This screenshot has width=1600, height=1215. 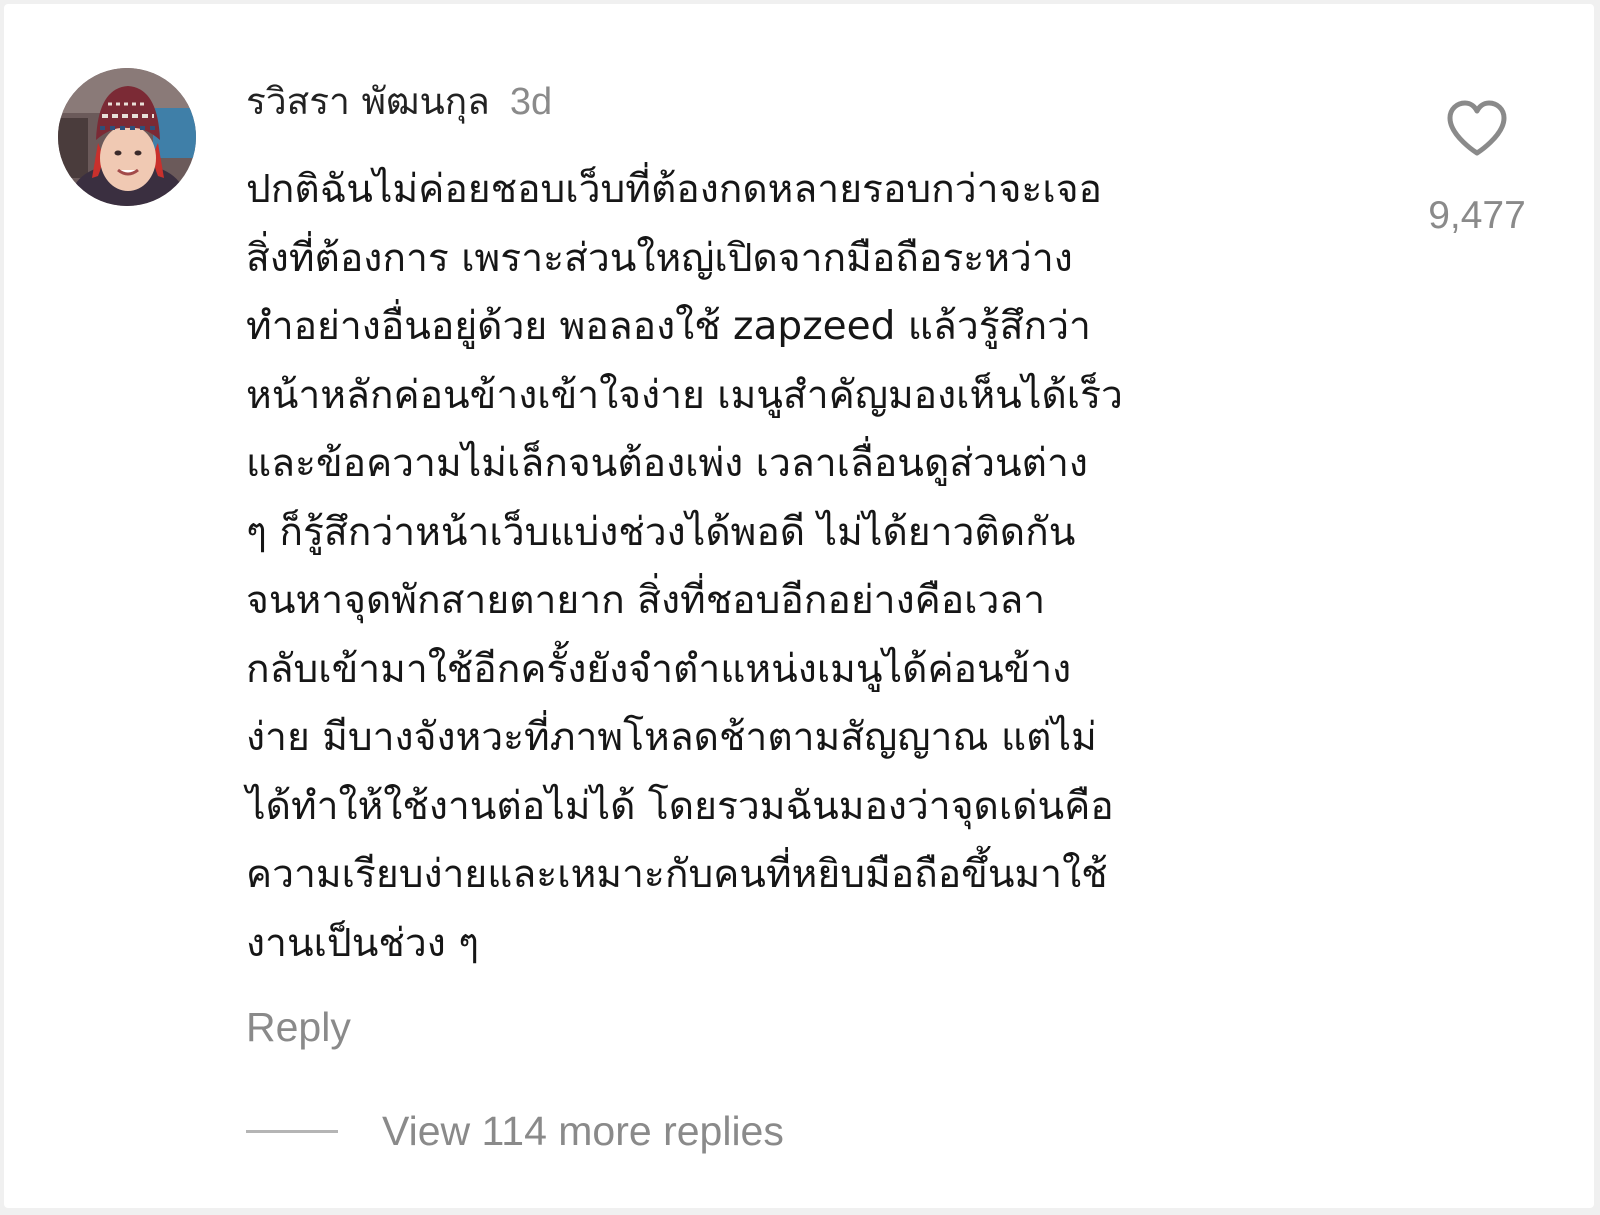 What do you see at coordinates (292, 1131) in the screenshot?
I see `replies-divider` at bounding box center [292, 1131].